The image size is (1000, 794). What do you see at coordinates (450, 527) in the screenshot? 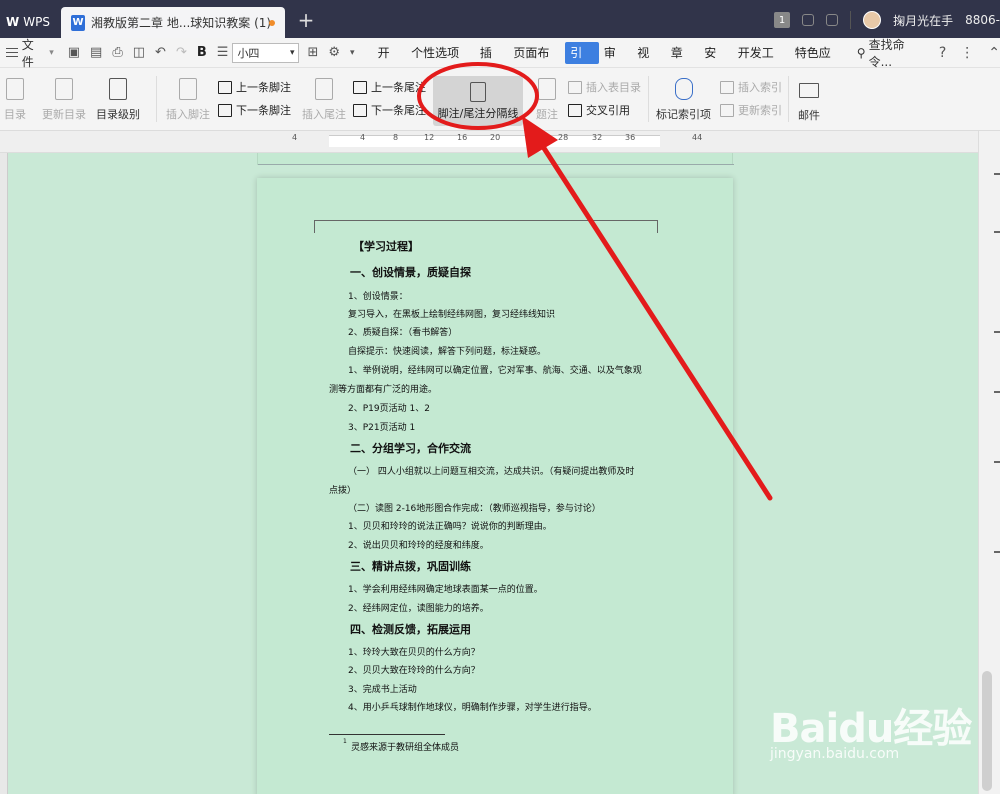
I see `text-line: 1、贝贝和玲玲的说法正确吗？说说你的判断理由。` at bounding box center [450, 527].